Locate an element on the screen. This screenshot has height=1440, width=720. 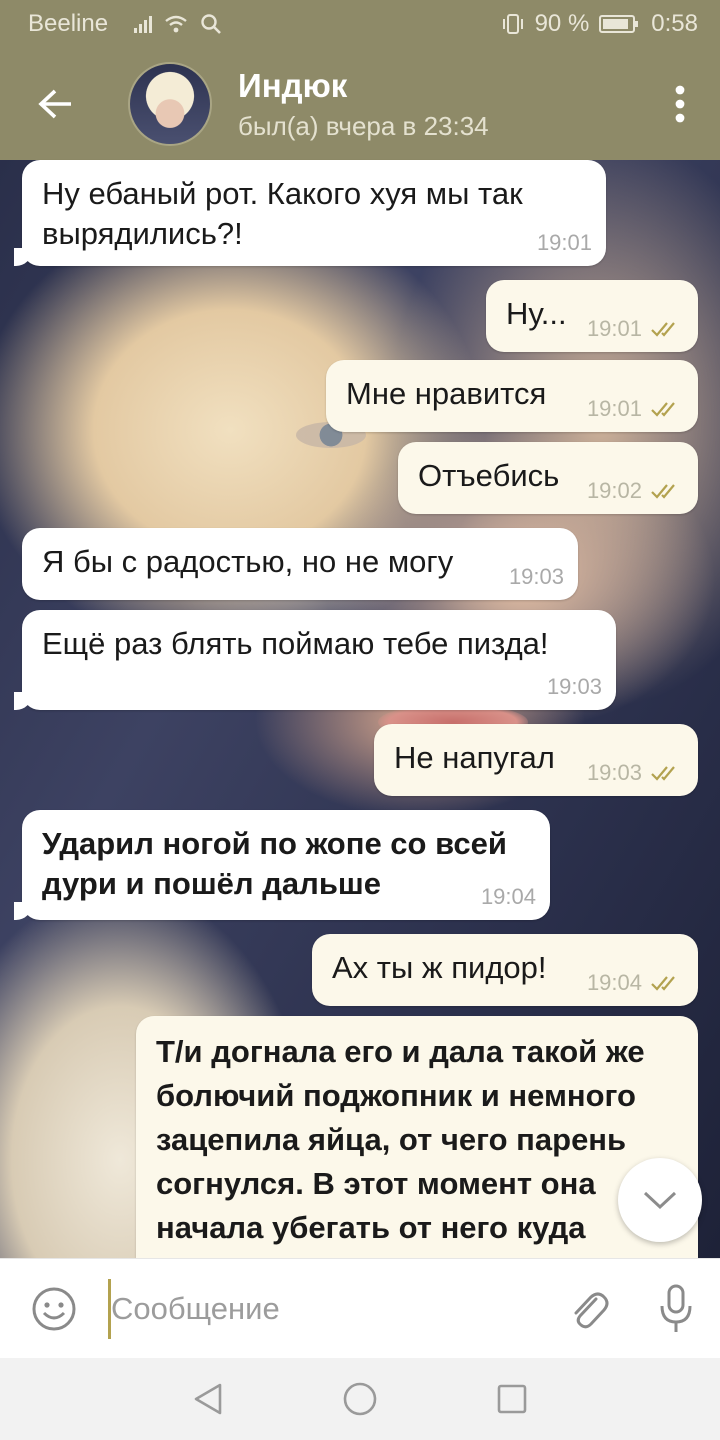
battery-percent: 90 % is located at coordinates (562, 23).